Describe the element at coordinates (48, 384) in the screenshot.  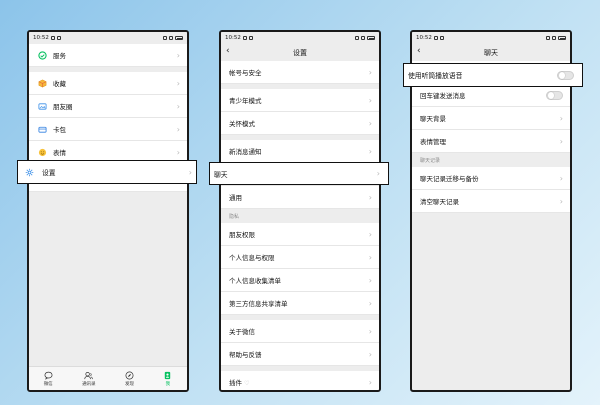
I see `tab-label: 微信` at that location.